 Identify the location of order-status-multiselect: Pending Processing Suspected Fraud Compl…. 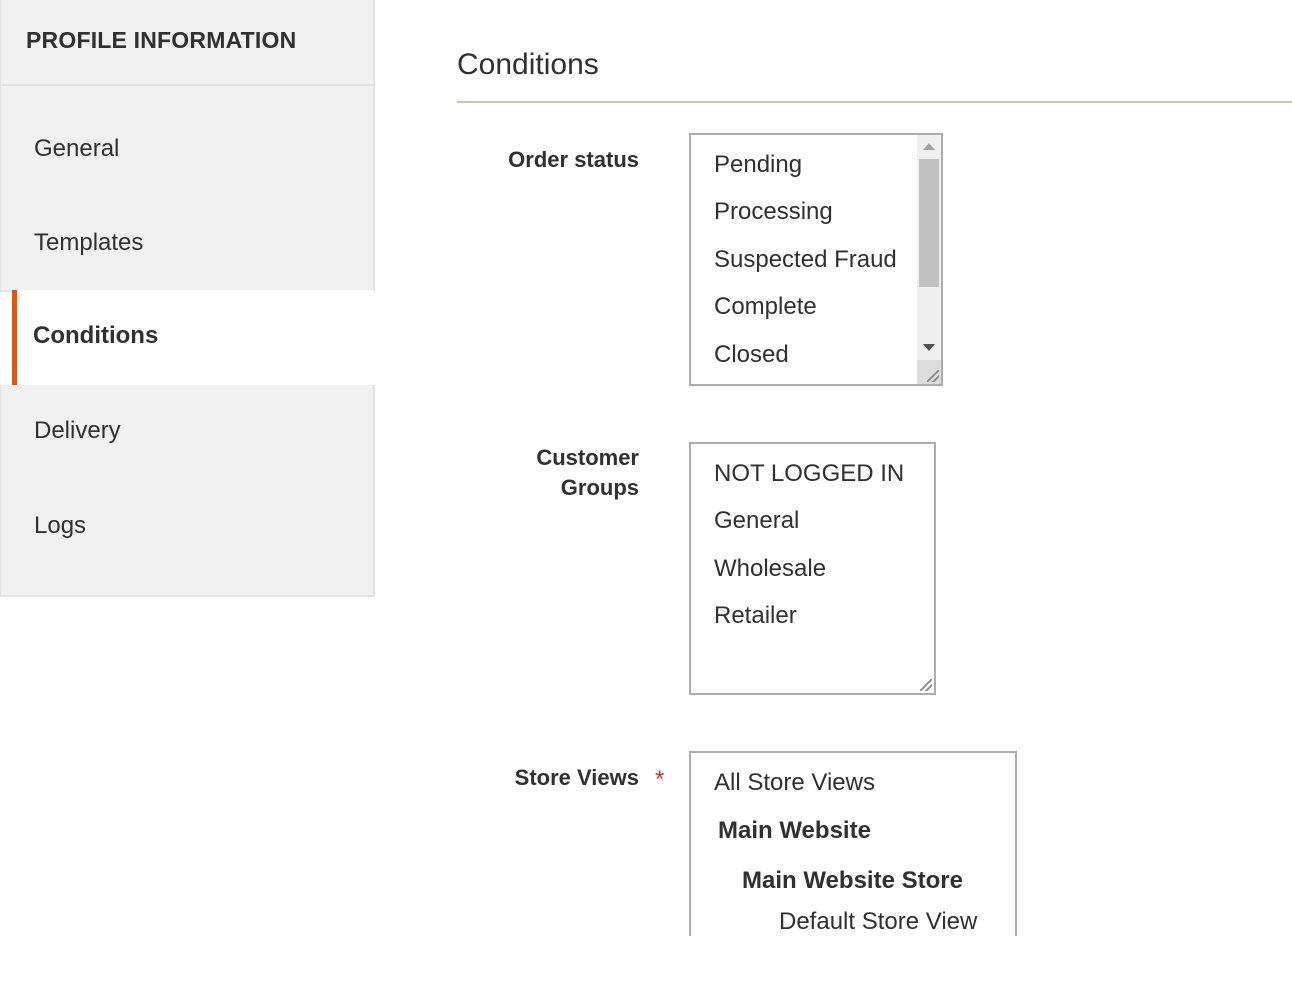
(816, 259).